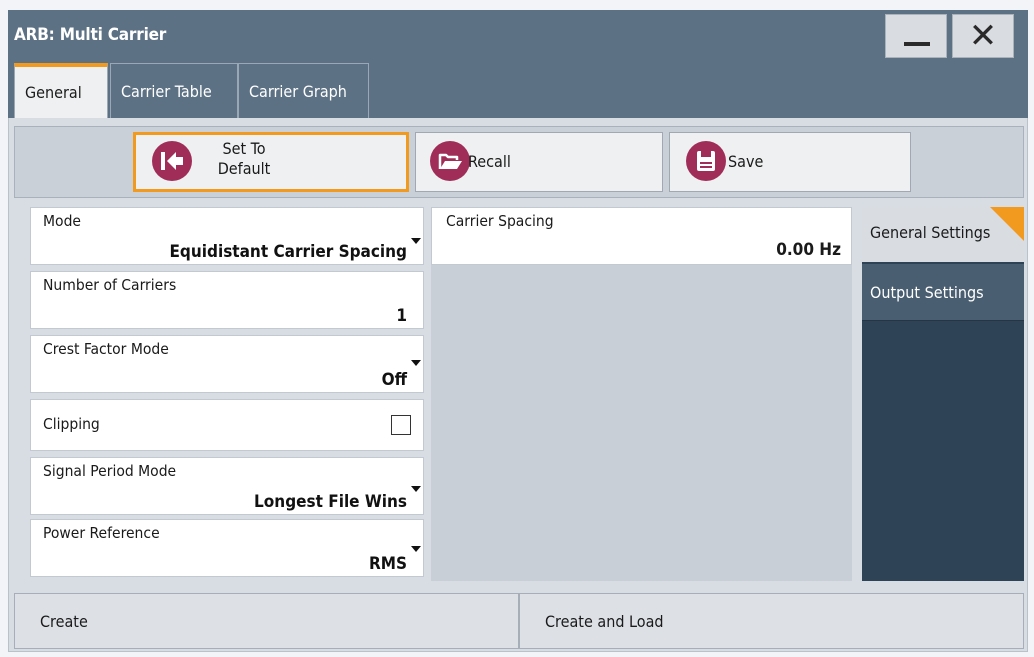 This screenshot has height=657, width=1034. I want to click on set-to-default-label-line2: Default, so click(244, 168).